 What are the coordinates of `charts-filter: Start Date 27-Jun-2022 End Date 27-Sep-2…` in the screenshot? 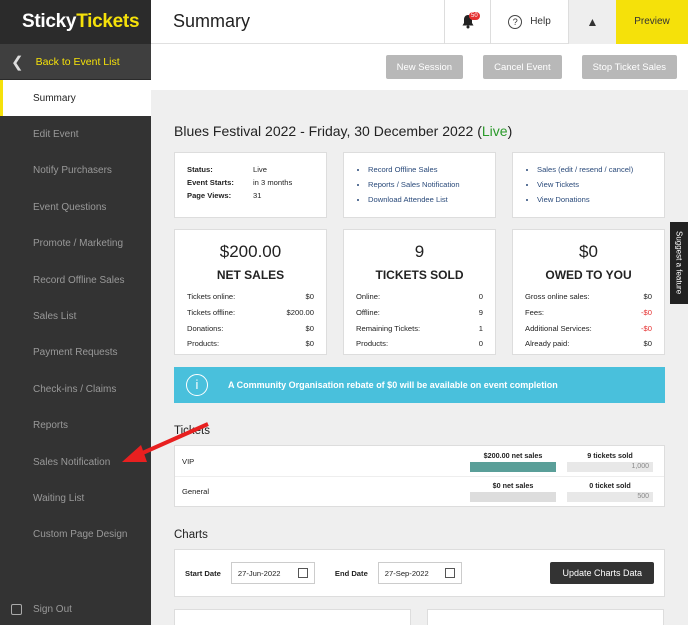 It's located at (419, 573).